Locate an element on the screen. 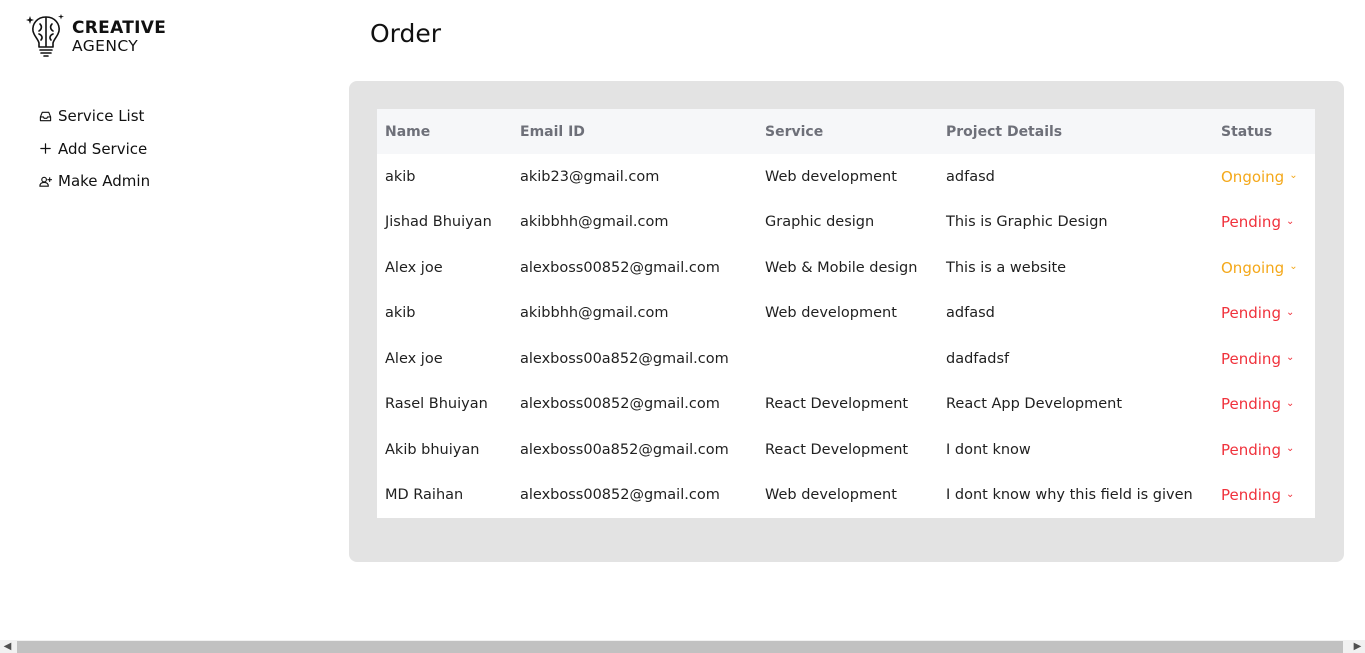 The image size is (1365, 653). cell-service: Web & Mobile design is located at coordinates (841, 267).